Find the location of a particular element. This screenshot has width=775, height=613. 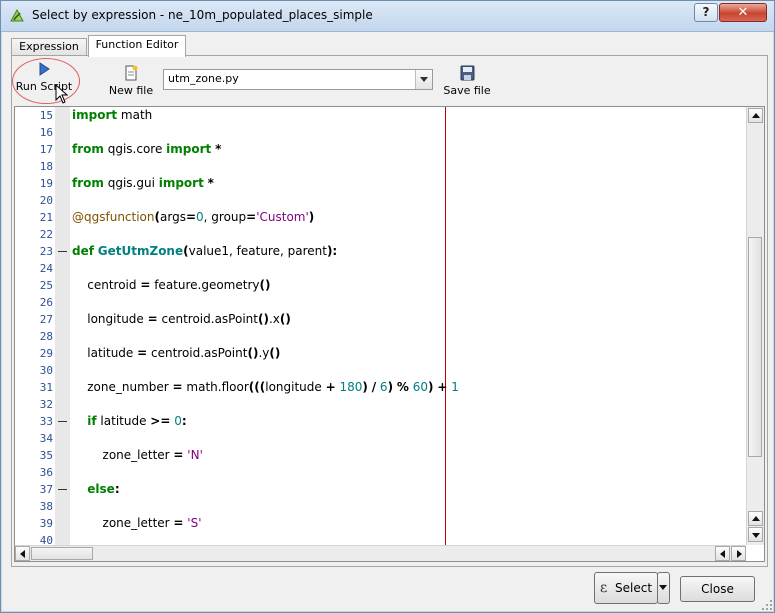

line-number: 24 is located at coordinates (46, 268).